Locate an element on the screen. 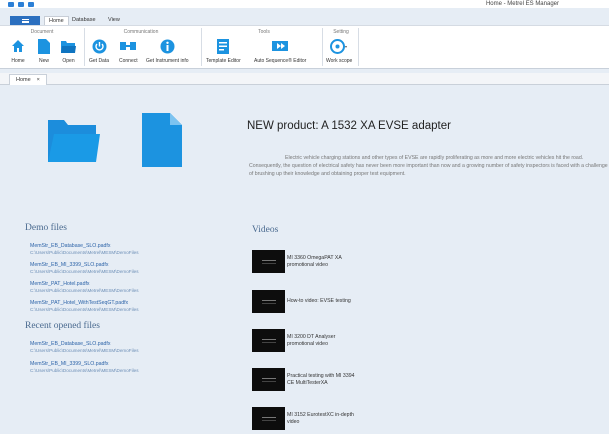 The height and width of the screenshot is (434, 609). open-button: Open is located at coordinates (68, 51).